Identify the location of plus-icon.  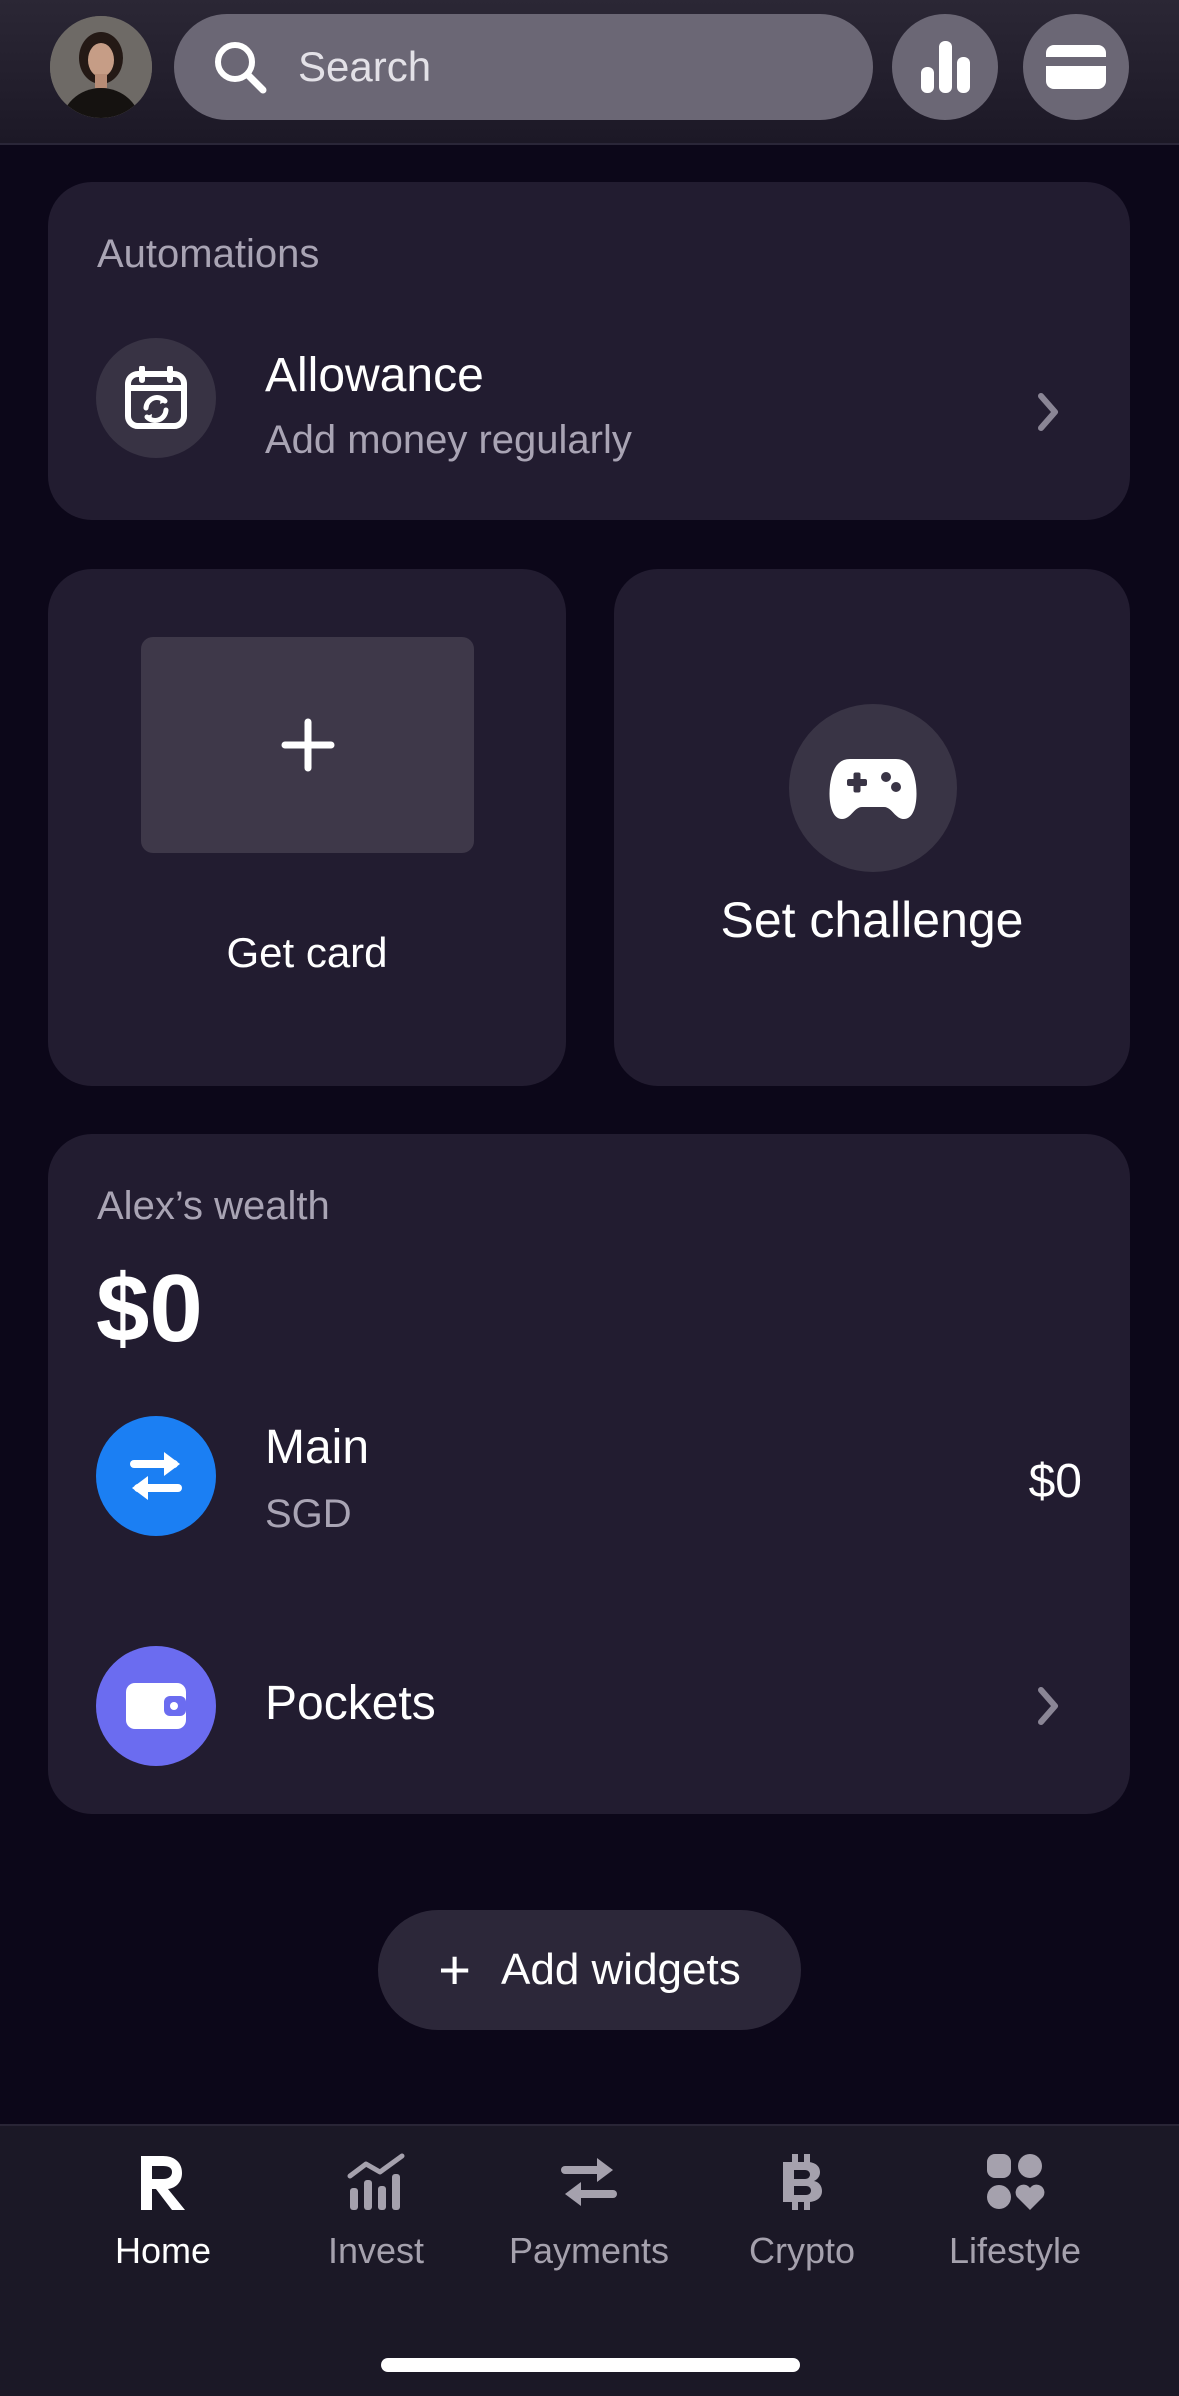
(307, 745).